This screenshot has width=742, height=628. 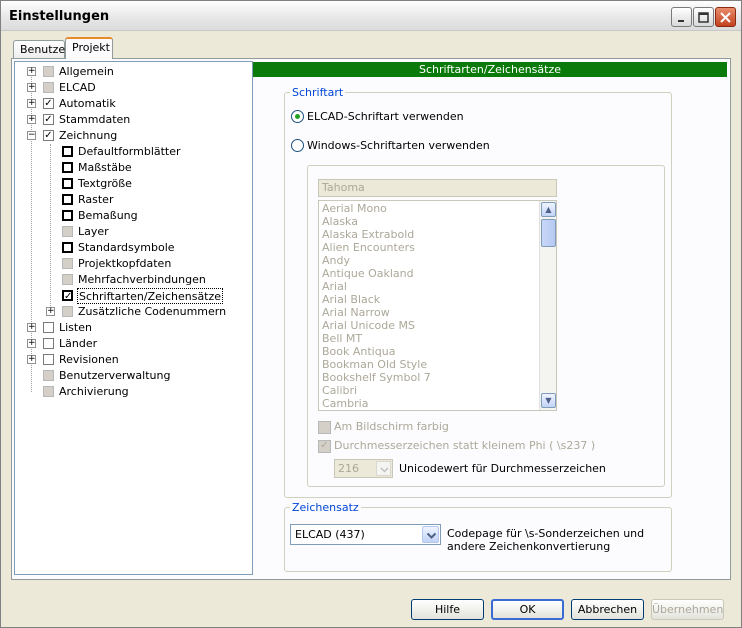 What do you see at coordinates (547, 305) in the screenshot?
I see `font-list-scrollbar: ▲ ▼` at bounding box center [547, 305].